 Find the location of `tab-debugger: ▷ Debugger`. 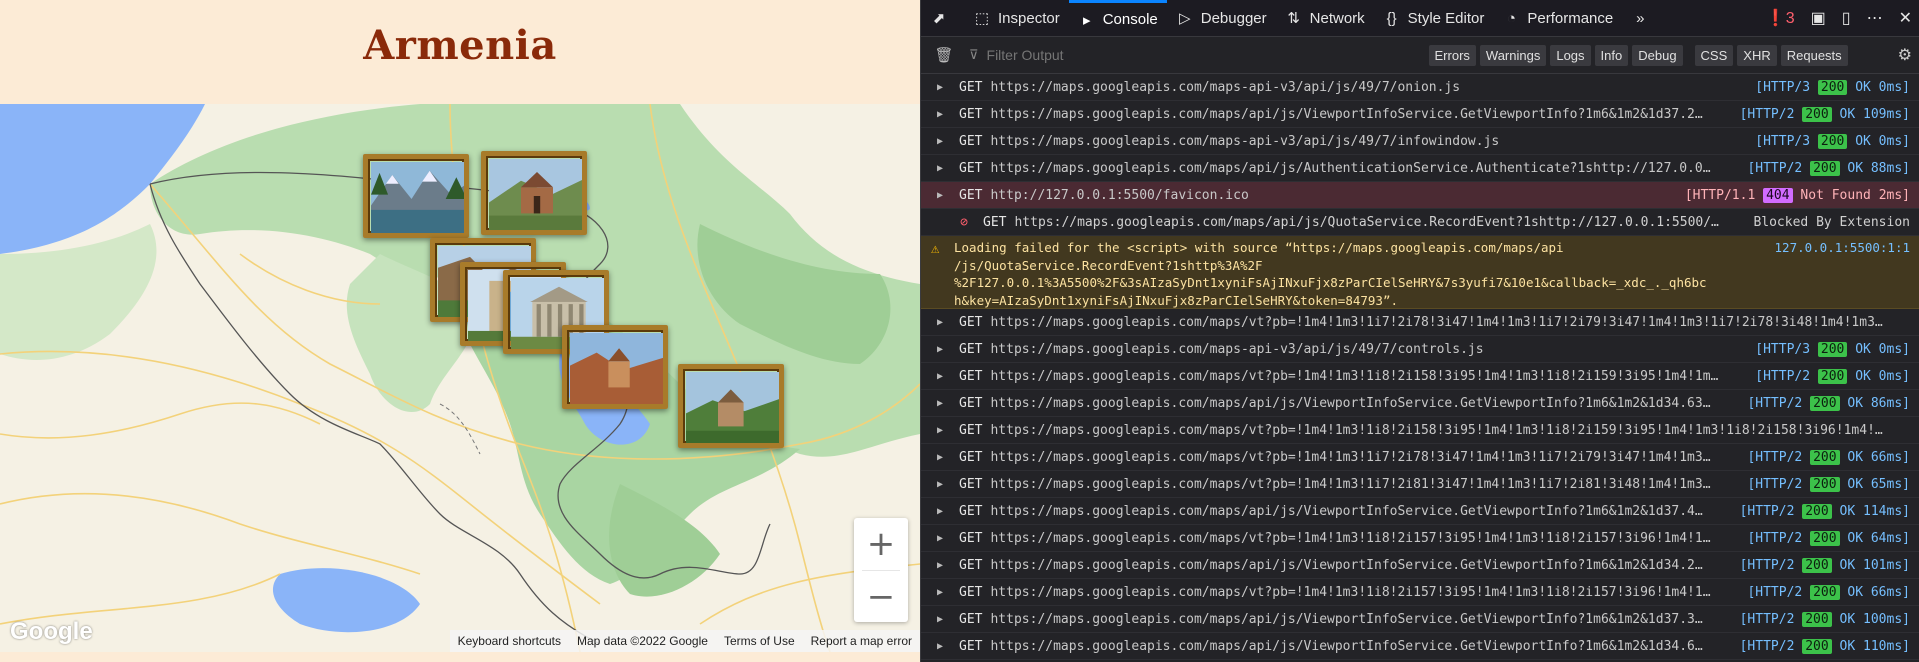

tab-debugger: ▷ Debugger is located at coordinates (1221, 18).